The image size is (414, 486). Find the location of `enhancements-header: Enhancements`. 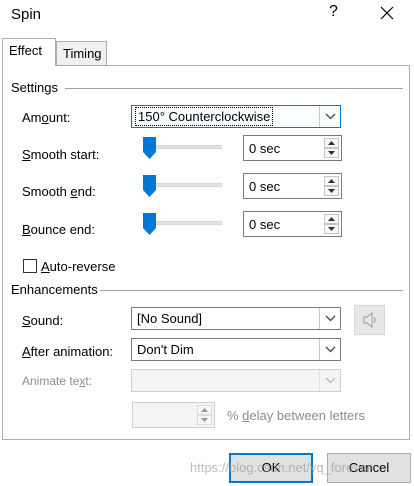

enhancements-header: Enhancements is located at coordinates (54, 289).